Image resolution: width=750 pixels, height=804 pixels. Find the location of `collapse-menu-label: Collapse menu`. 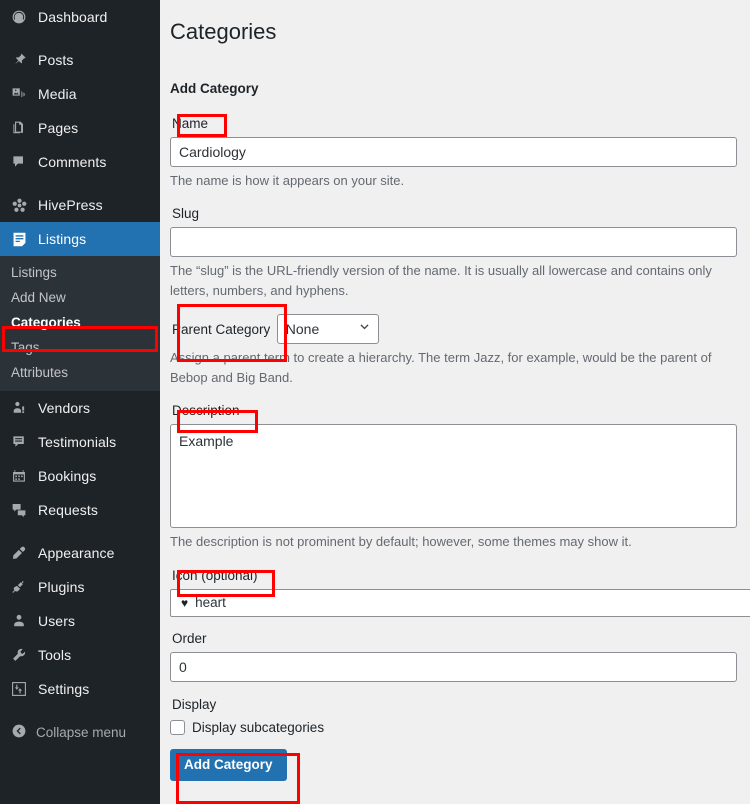

collapse-menu-label: Collapse menu is located at coordinates (81, 732).